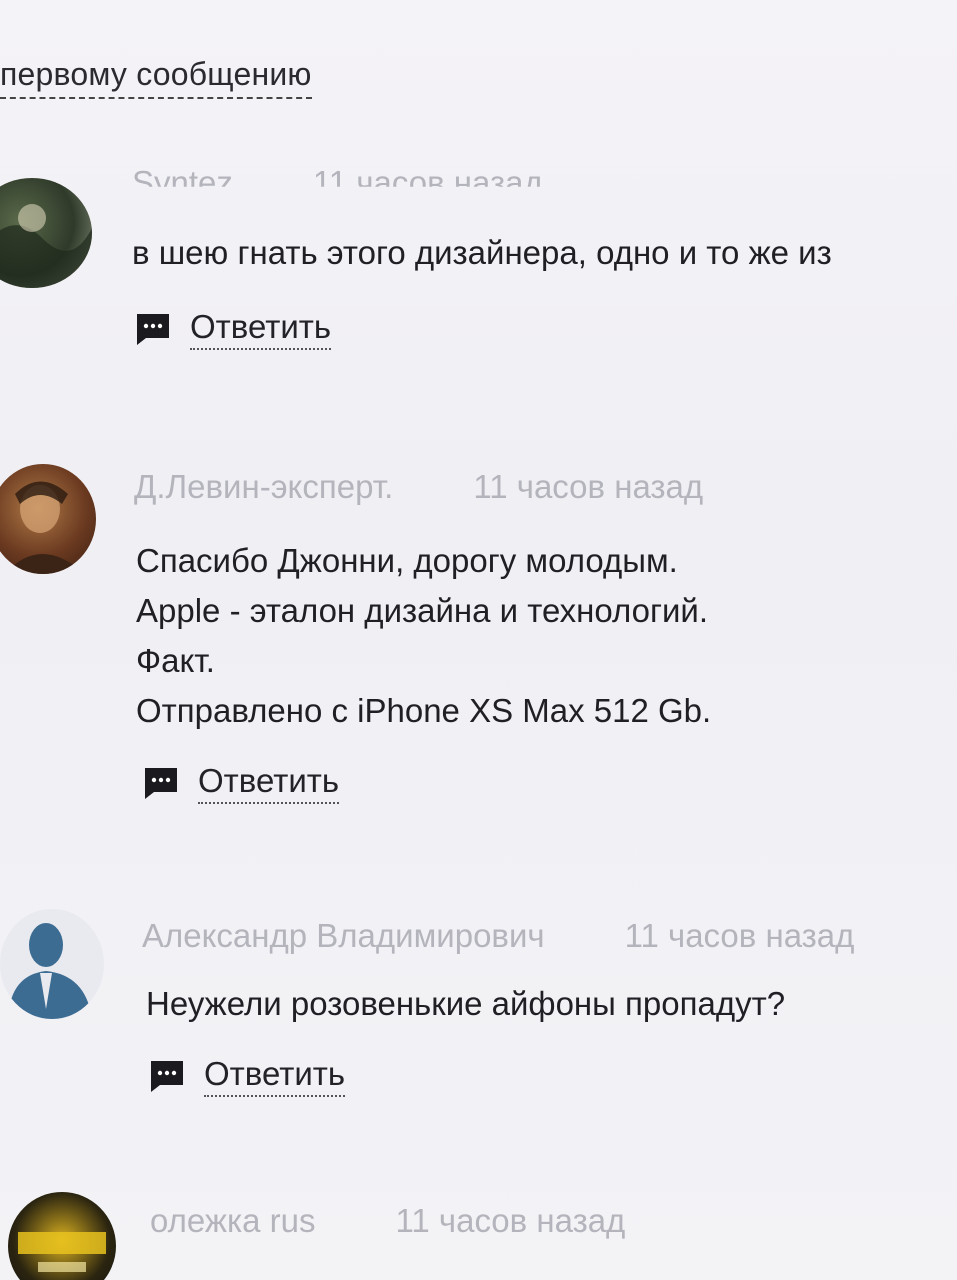 The image size is (957, 1280). I want to click on comment-meta: Александр Владимирович 11 часов назад, so click(498, 936).